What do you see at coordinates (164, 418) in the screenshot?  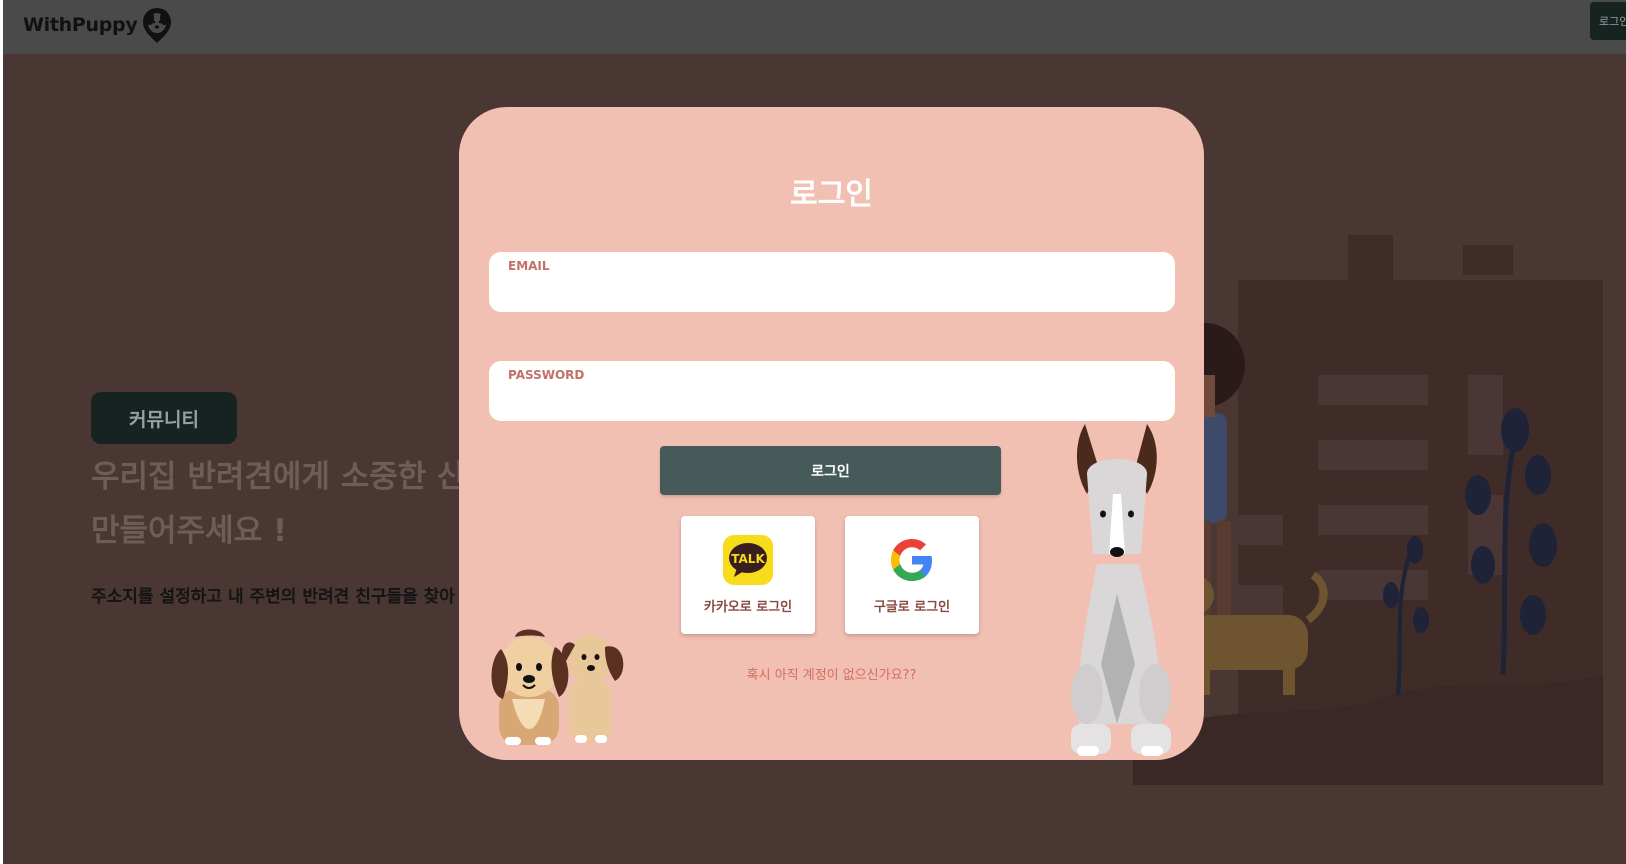 I see `community-button: 커뮤니티` at bounding box center [164, 418].